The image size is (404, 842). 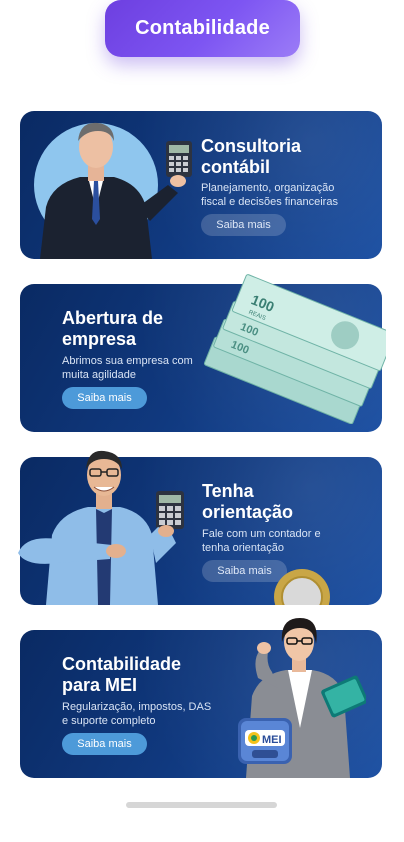 I want to click on businessman-calculator-illustration, so click(x=113, y=190).